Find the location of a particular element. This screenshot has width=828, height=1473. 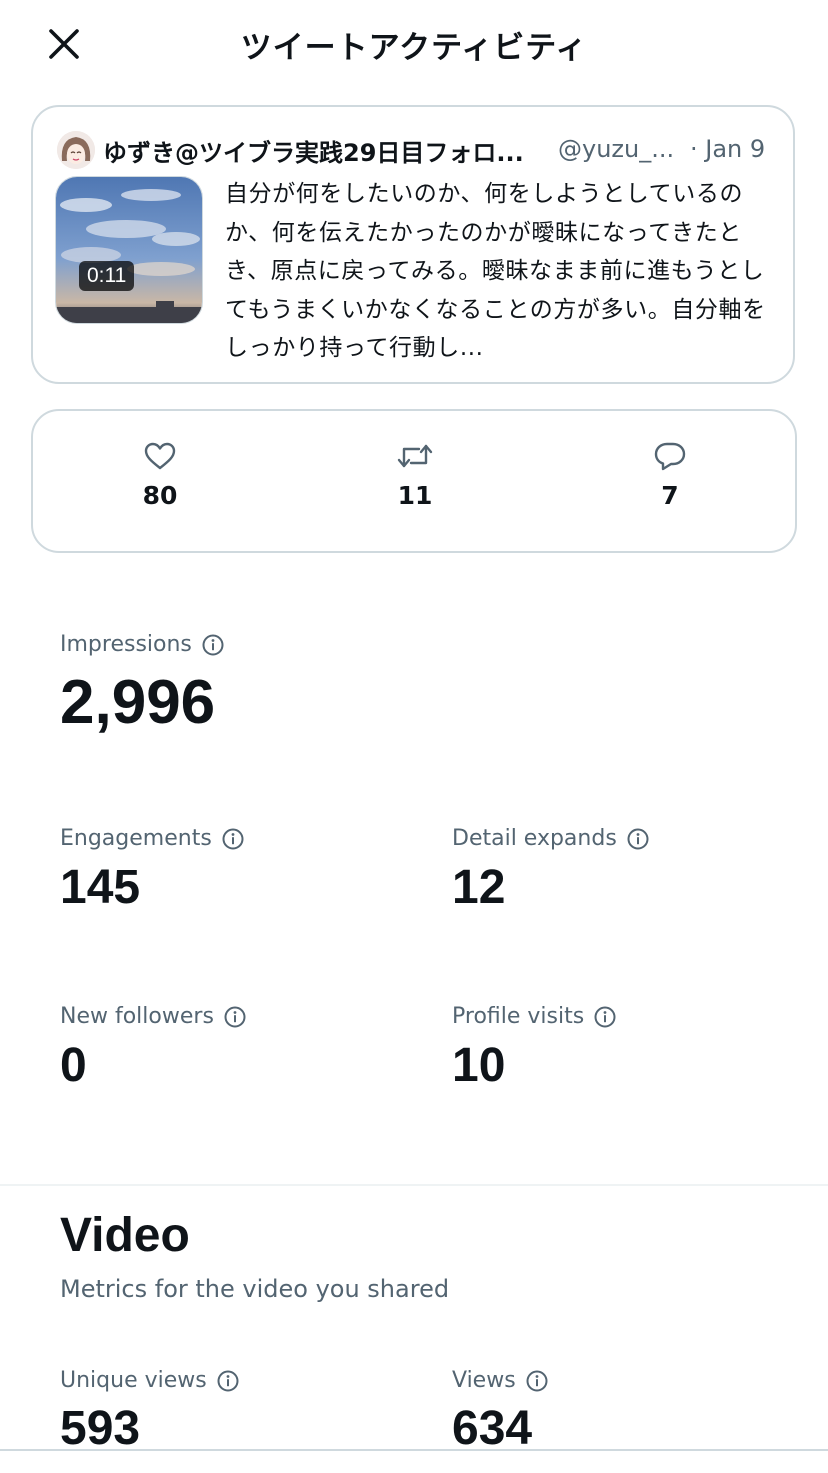

replies-stat: 7 is located at coordinates (670, 475).